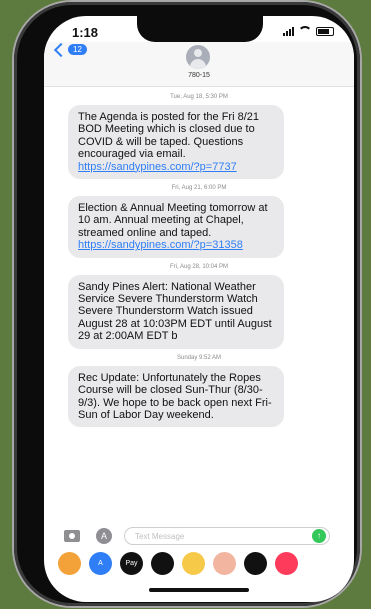 Image resolution: width=371 pixels, height=609 pixels. I want to click on notch, so click(200, 29).